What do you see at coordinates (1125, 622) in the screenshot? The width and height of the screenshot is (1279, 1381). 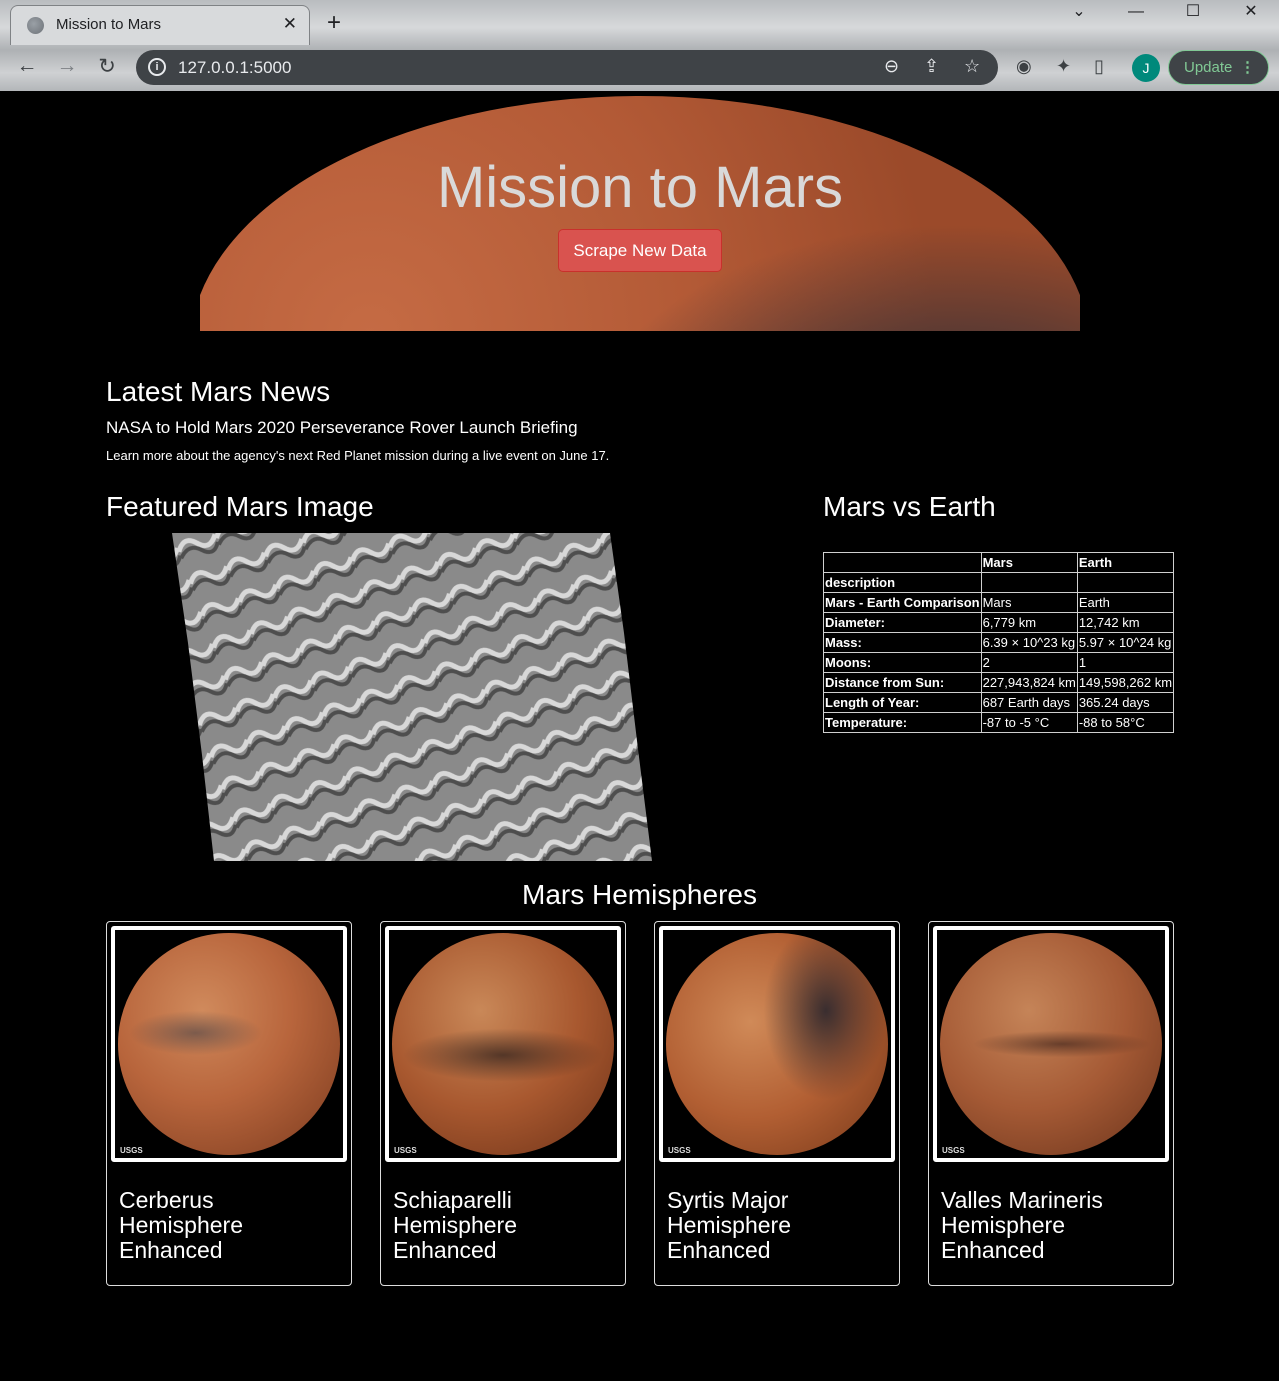 I see `table-cell: 12,742 km` at bounding box center [1125, 622].